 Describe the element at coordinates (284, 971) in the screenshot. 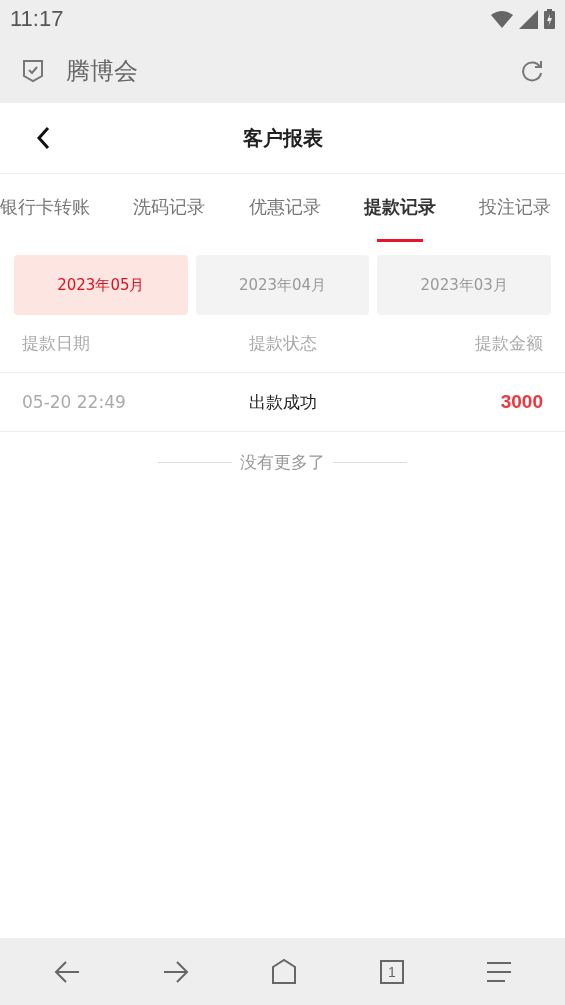

I see `home-icon` at that location.